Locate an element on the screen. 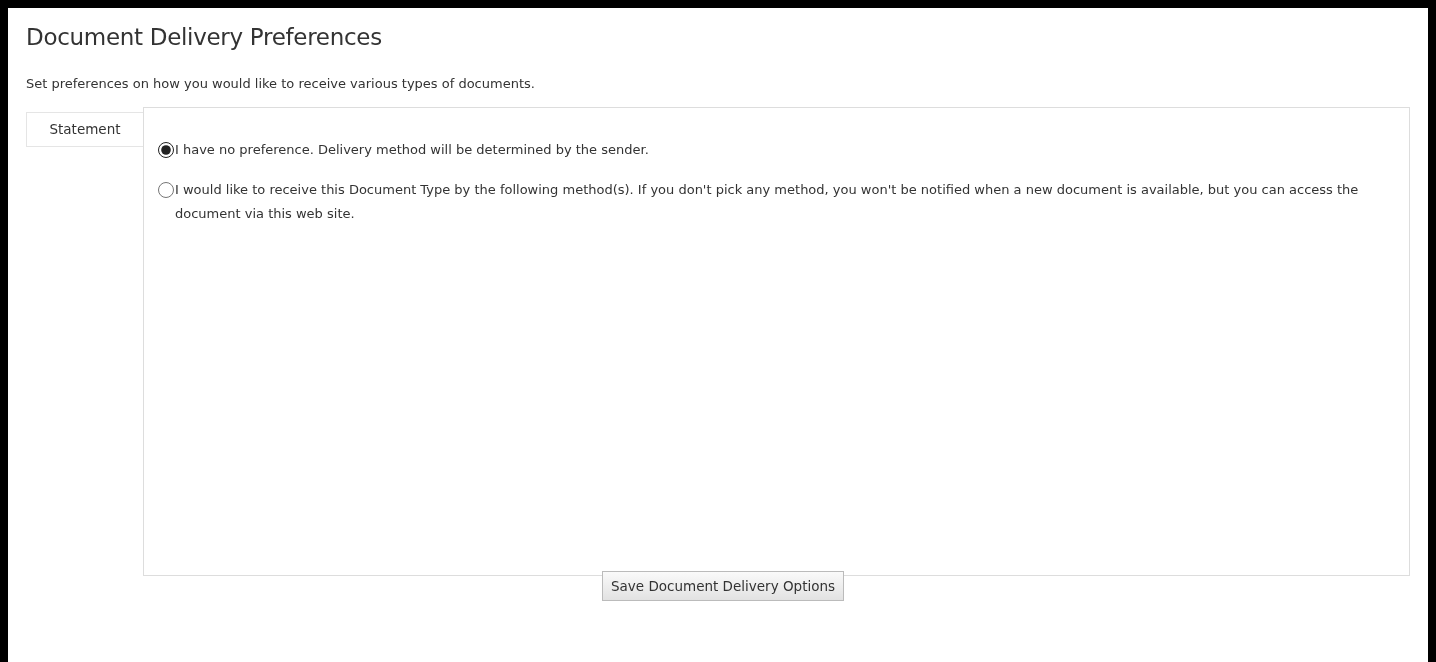  page-title: Document Delivery Preferences is located at coordinates (204, 38).